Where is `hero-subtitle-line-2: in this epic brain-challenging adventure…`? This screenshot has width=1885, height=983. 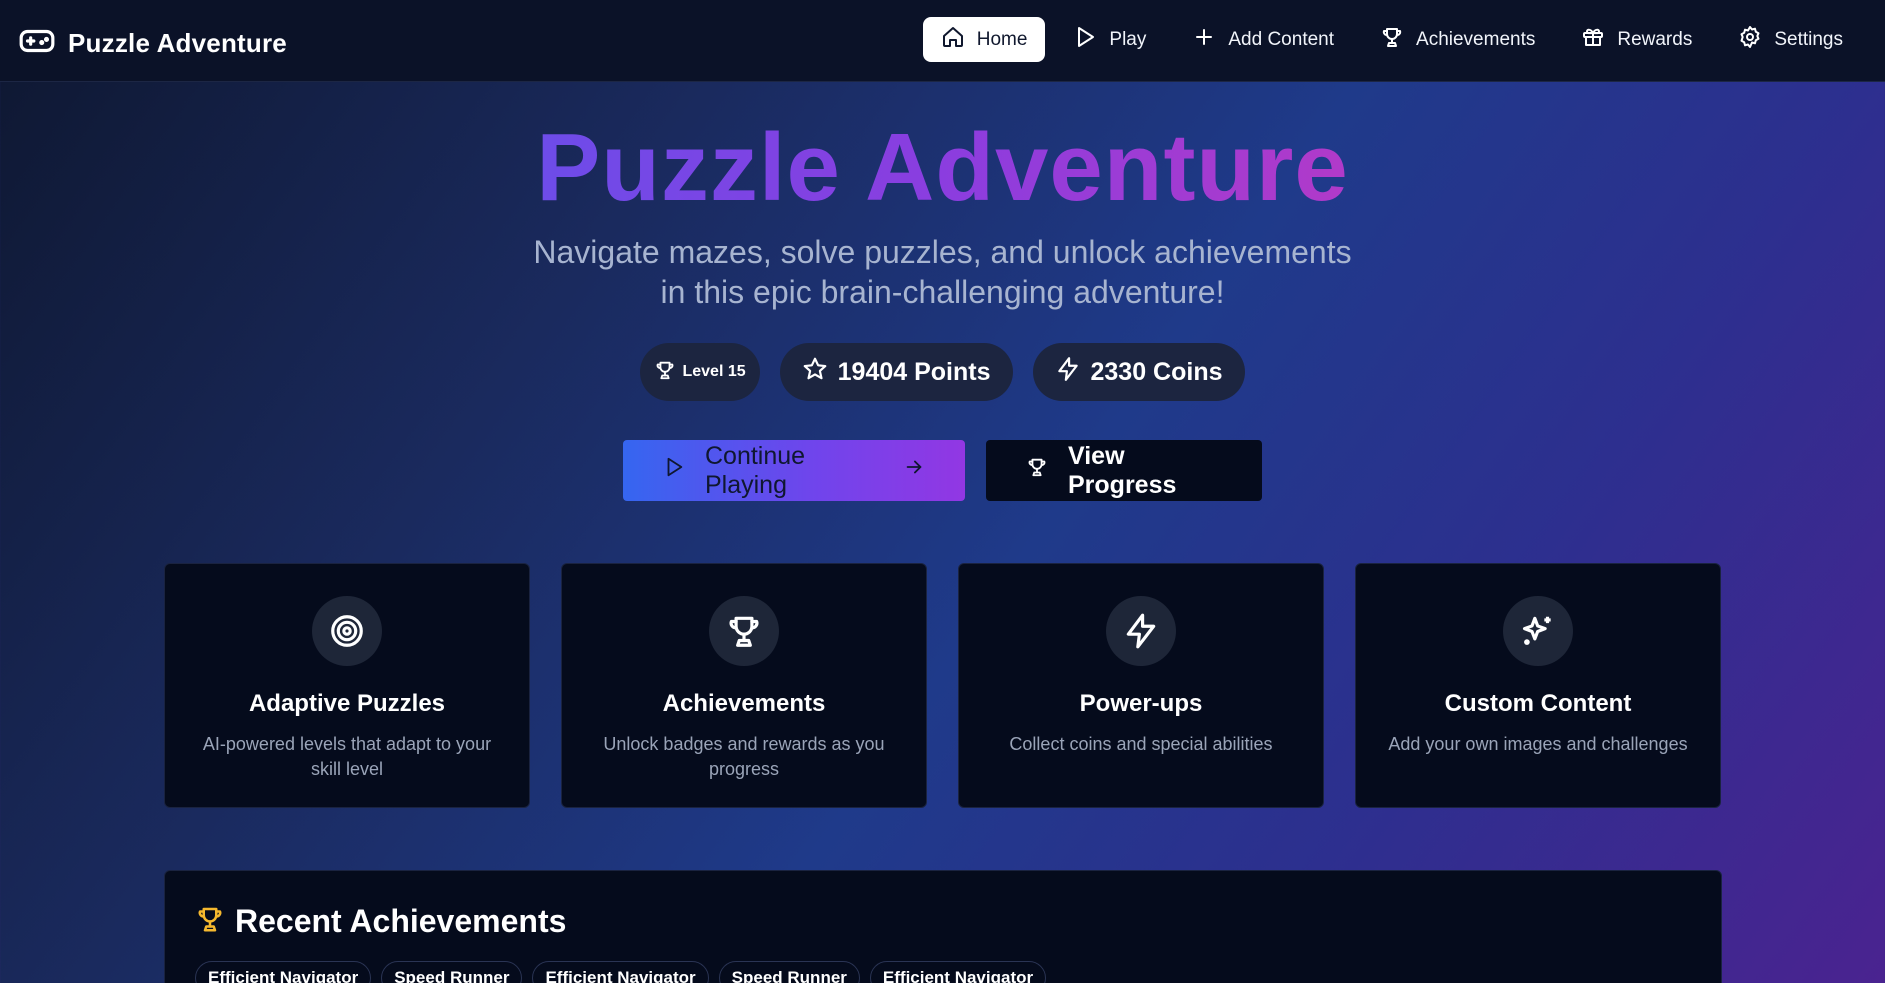
hero-subtitle-line-2: in this epic brain-challenging adventure… is located at coordinates (942, 292).